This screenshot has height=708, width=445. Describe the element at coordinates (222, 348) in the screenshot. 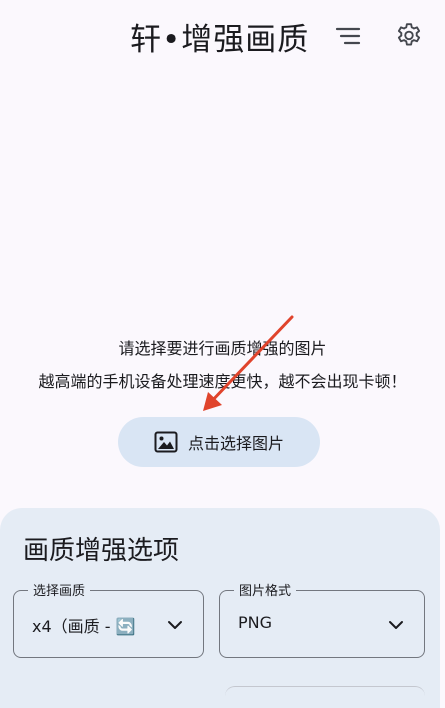

I see `hint-text-select-image: 请选择要进行画质增强的图片` at that location.